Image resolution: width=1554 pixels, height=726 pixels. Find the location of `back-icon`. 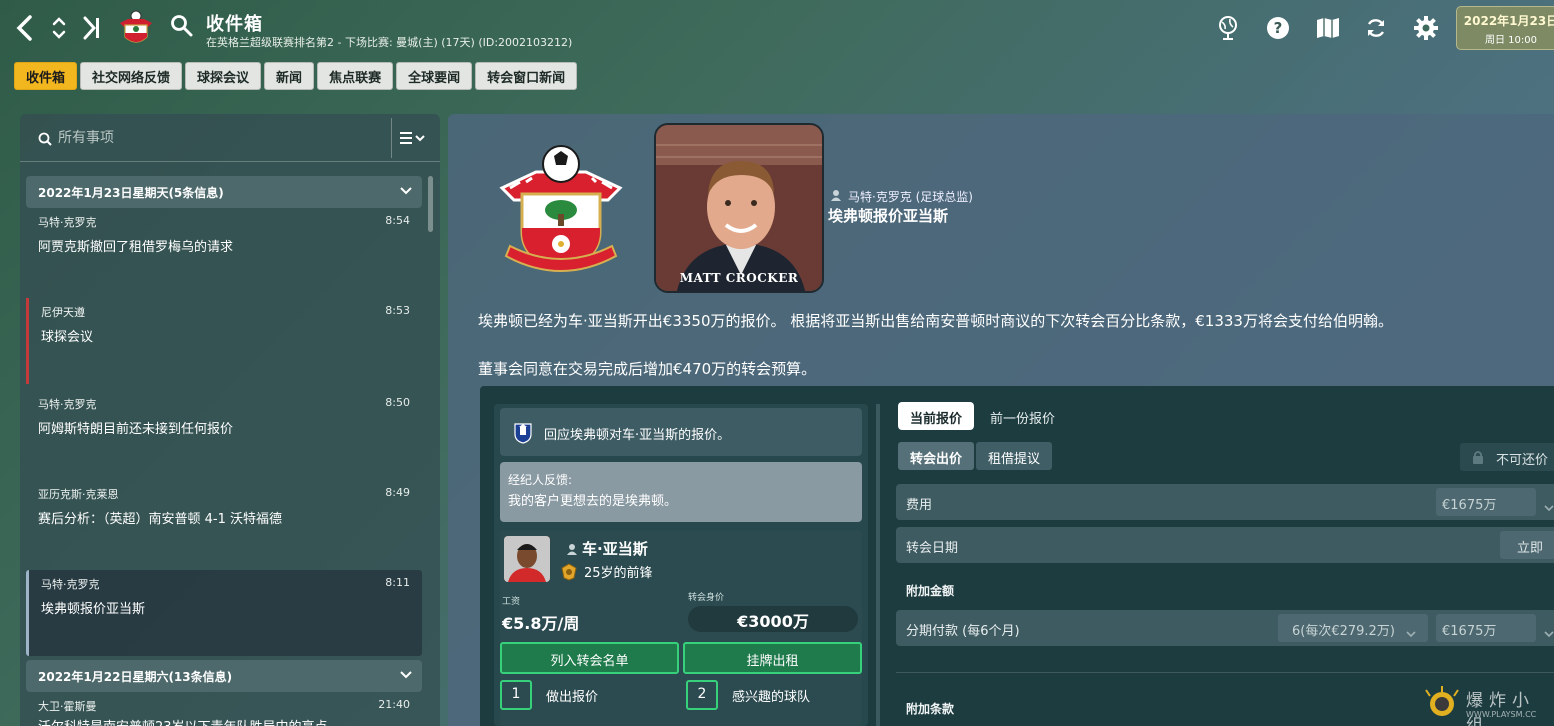

back-icon is located at coordinates (25, 28).